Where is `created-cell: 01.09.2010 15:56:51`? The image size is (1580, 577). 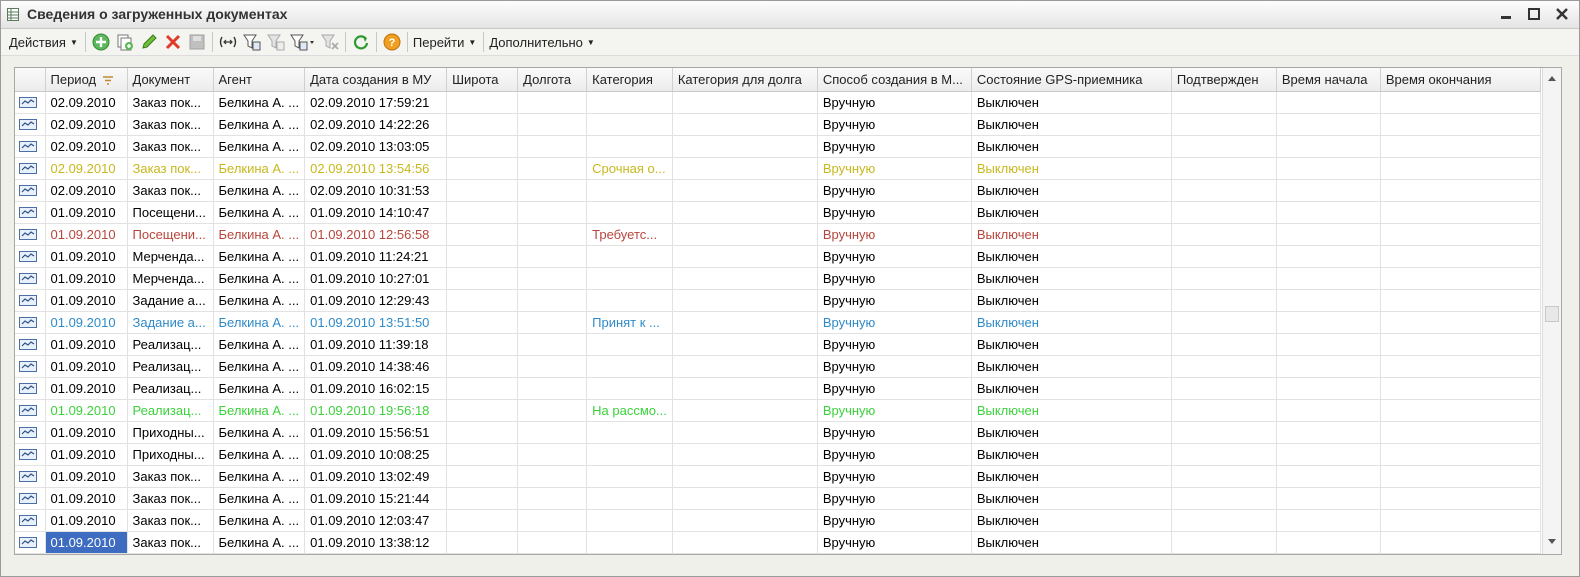
created-cell: 01.09.2010 15:56:51 is located at coordinates (376, 432).